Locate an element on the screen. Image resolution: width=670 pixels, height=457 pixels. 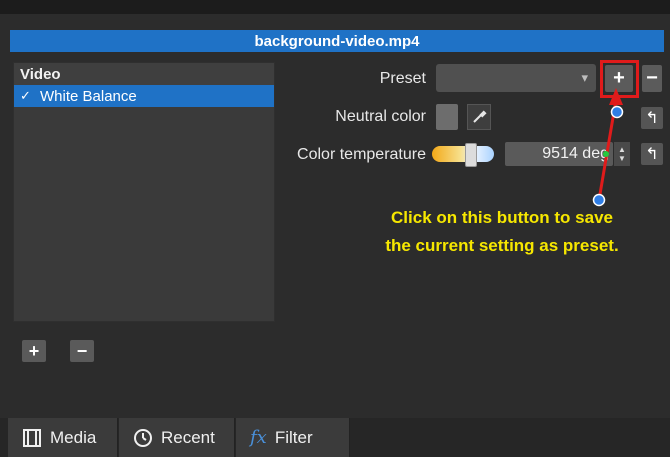
annotation-line-1: Click on this button to save is located at coordinates (502, 217).